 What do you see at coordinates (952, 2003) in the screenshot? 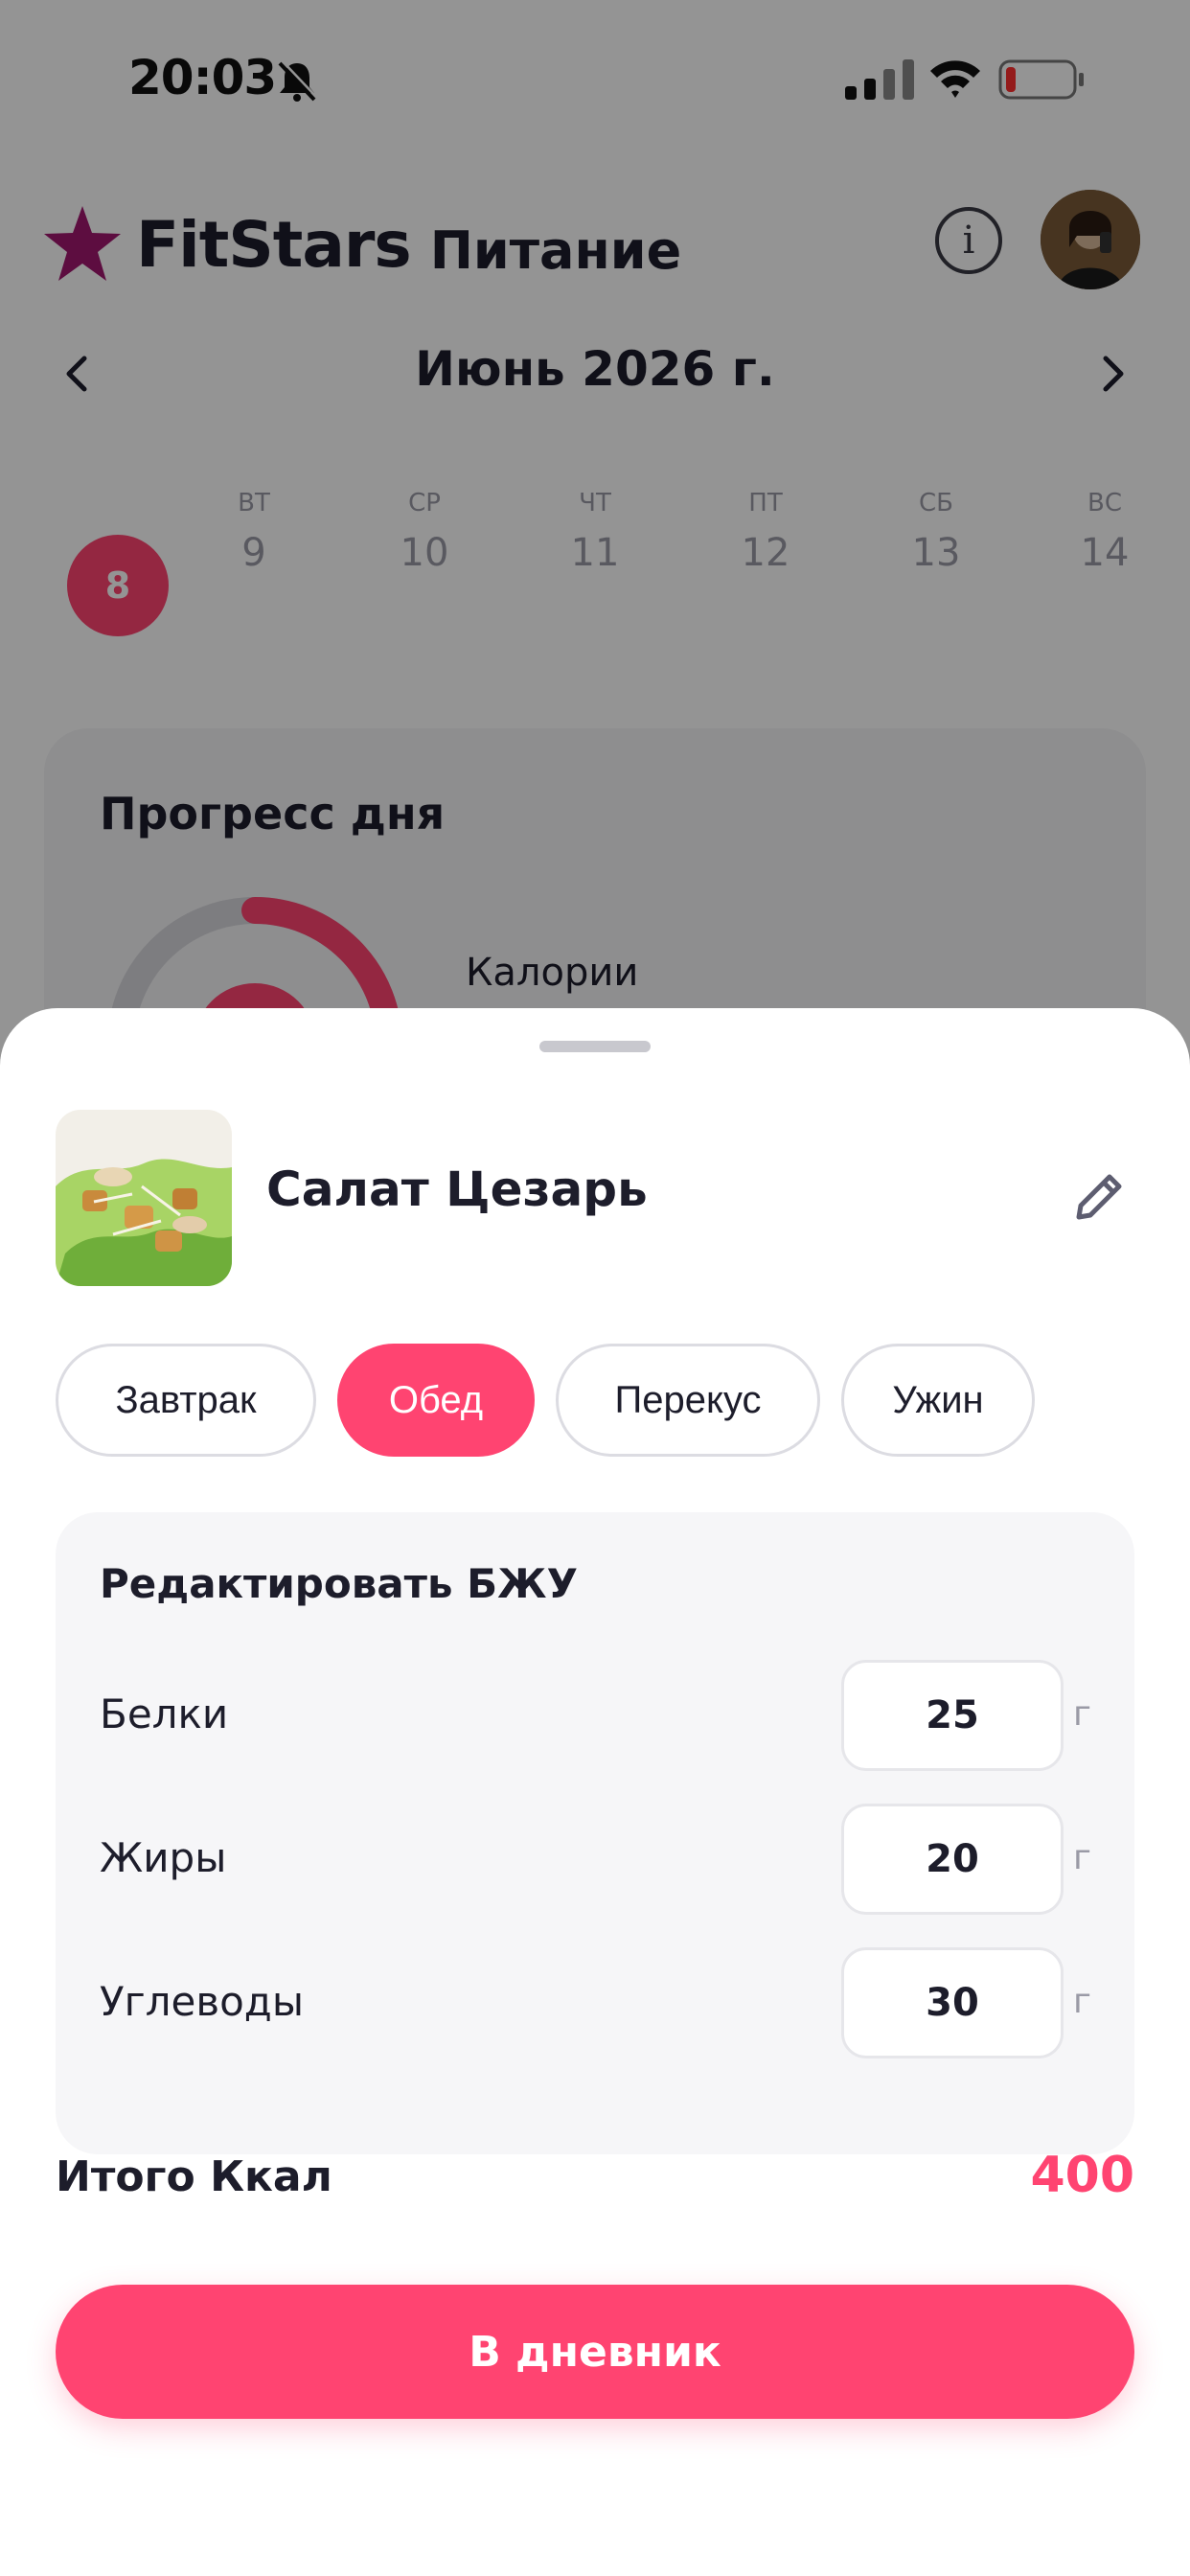
I see `carbs-input` at bounding box center [952, 2003].